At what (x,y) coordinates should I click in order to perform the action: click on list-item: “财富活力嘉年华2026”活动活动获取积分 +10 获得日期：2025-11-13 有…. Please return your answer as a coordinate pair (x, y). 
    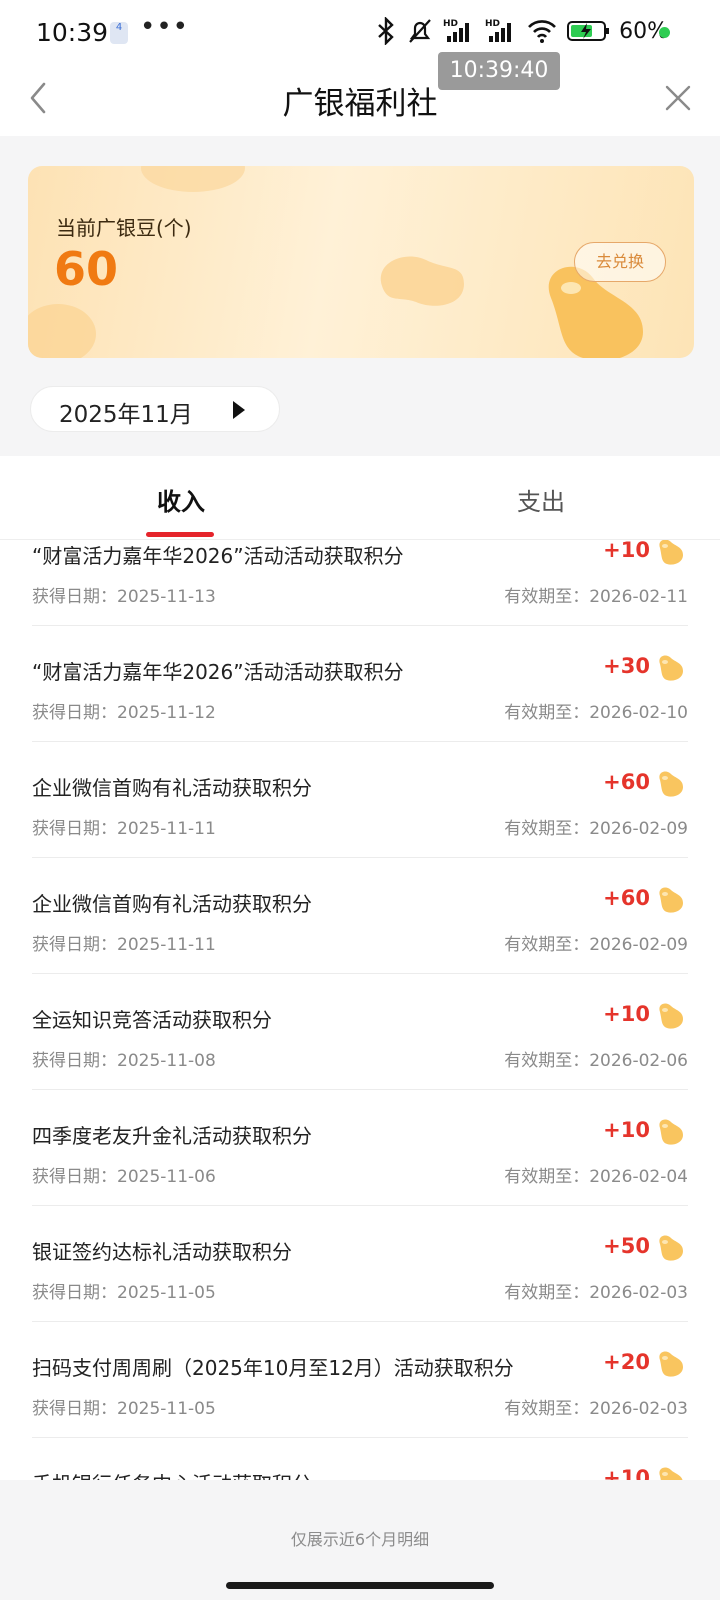
    Looking at the image, I should click on (360, 583).